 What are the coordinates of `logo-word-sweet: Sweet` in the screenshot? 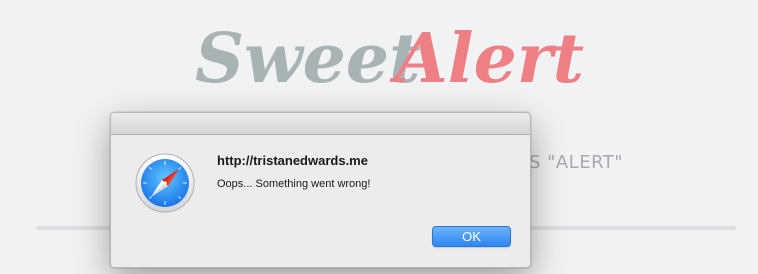 It's located at (308, 59).